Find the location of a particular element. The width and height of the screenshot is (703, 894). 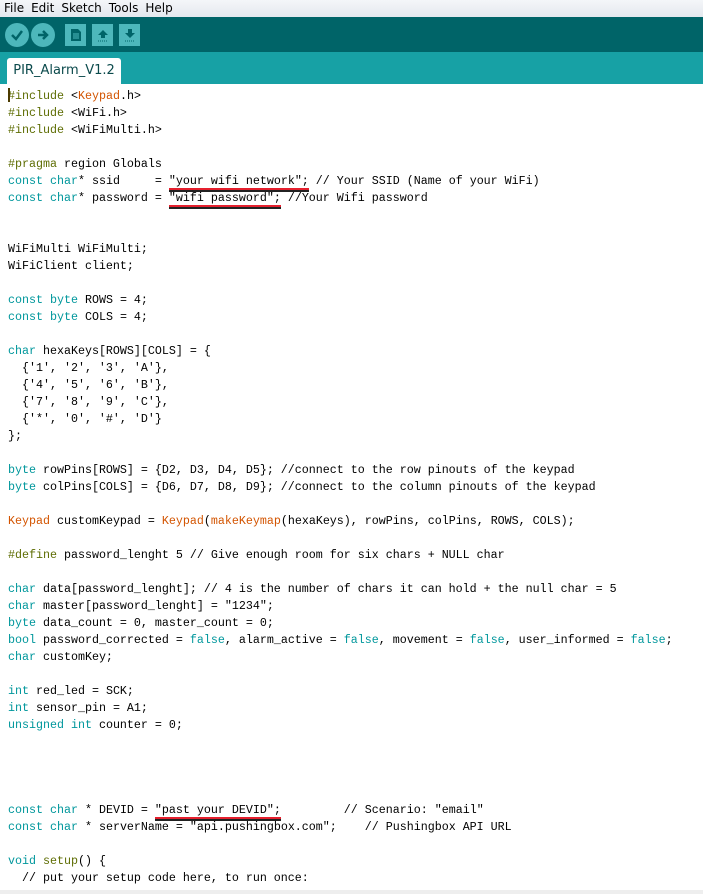

code-token: < is located at coordinates (74, 96).